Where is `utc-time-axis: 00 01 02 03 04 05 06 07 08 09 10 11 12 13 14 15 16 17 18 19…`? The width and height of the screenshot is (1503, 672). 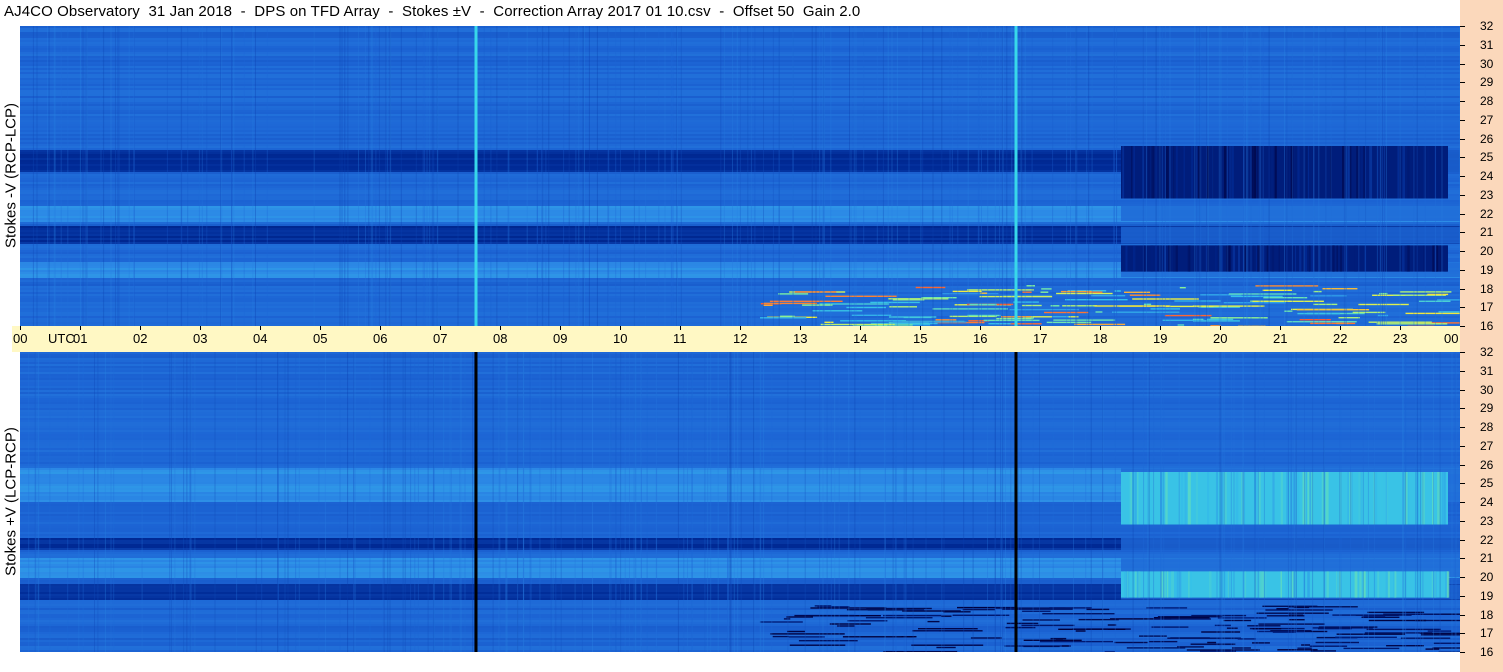 utc-time-axis: 00 01 02 03 04 05 06 07 08 09 10 11 12 13 14 15 16 17 18 19… is located at coordinates (750, 339).